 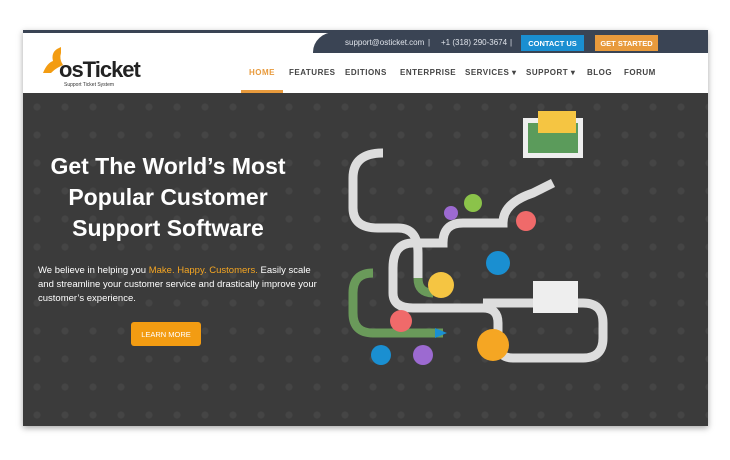 What do you see at coordinates (262, 72) in the screenshot?
I see `nav-home: HOME` at bounding box center [262, 72].